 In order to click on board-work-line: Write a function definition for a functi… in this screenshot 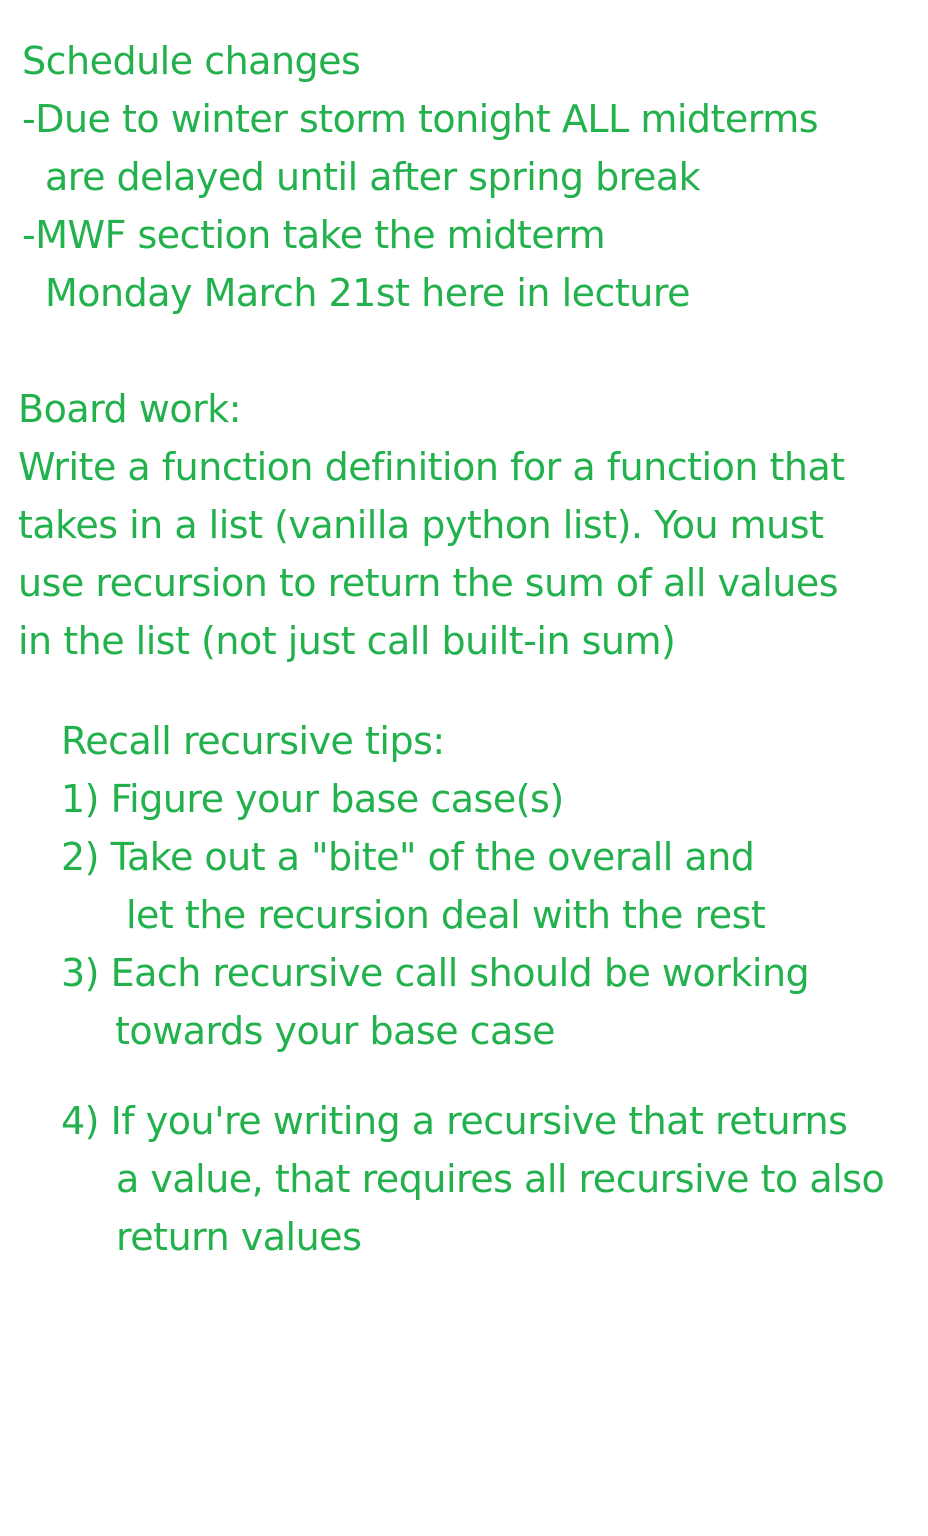, I will do `click(431, 467)`.